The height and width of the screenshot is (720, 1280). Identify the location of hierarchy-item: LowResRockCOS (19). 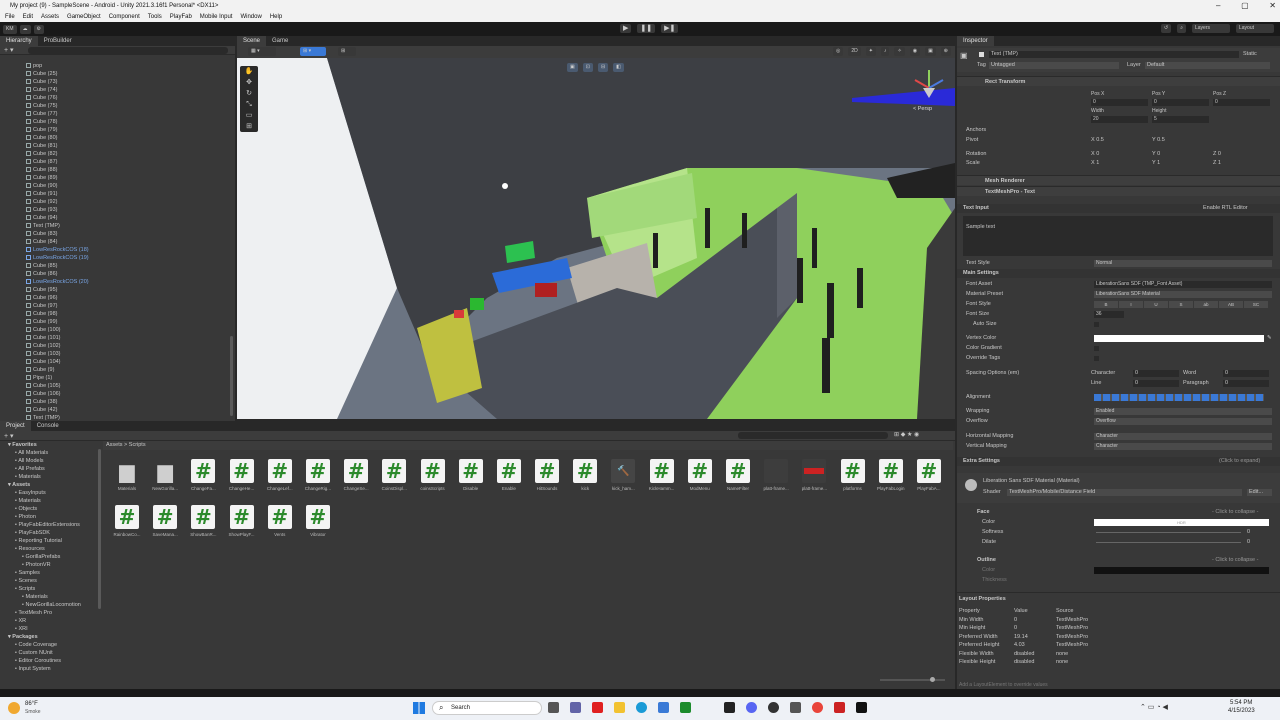
(130, 258).